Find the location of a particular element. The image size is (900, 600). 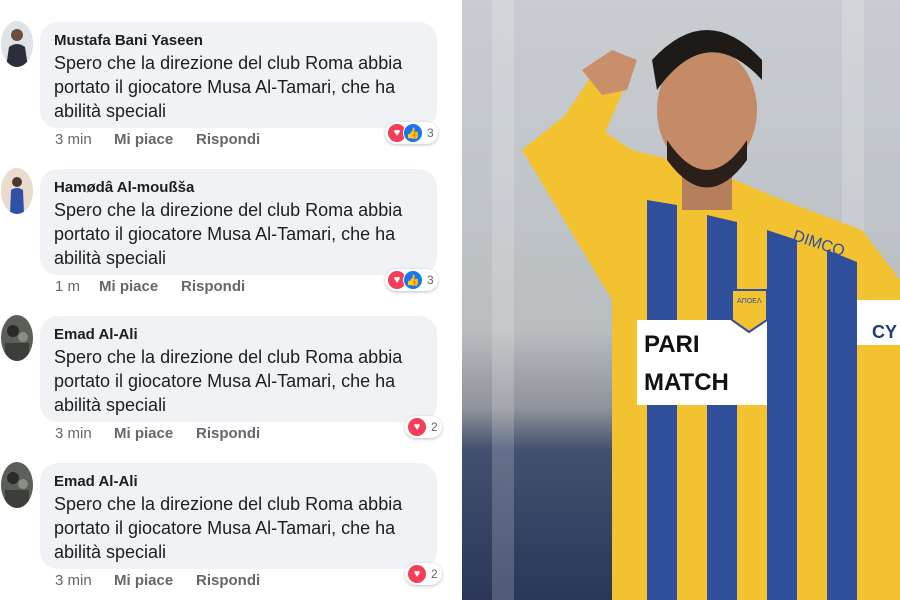

comment-author: Mustafa Bani Yaseen is located at coordinates (239, 40).